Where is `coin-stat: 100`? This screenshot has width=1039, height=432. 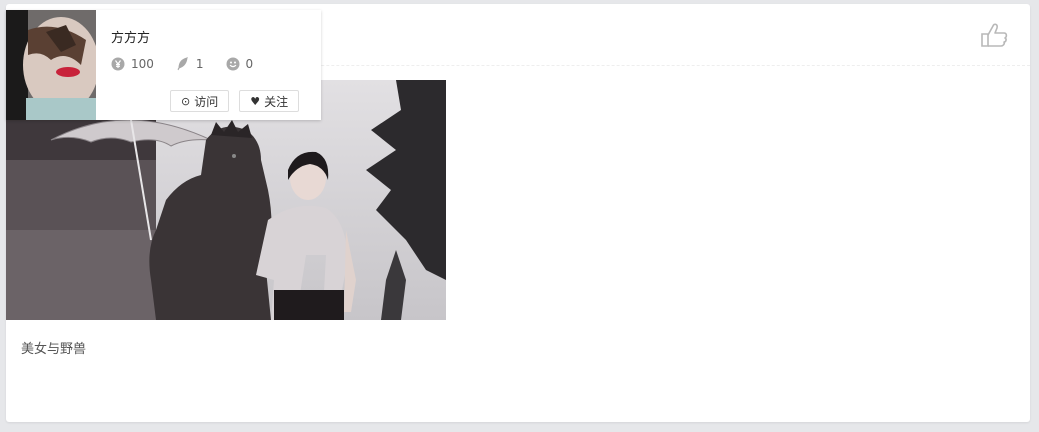
coin-stat: 100 is located at coordinates (132, 64).